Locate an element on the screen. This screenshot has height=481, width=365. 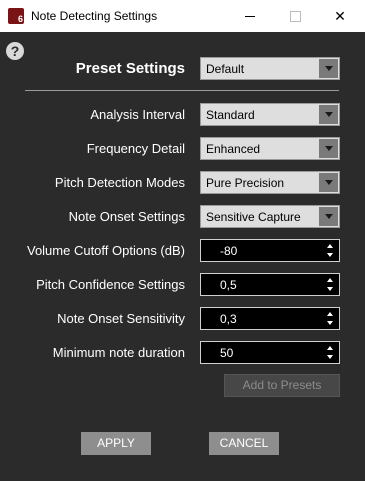
note-onset-sensitivity-value: 0,3 is located at coordinates (228, 319).